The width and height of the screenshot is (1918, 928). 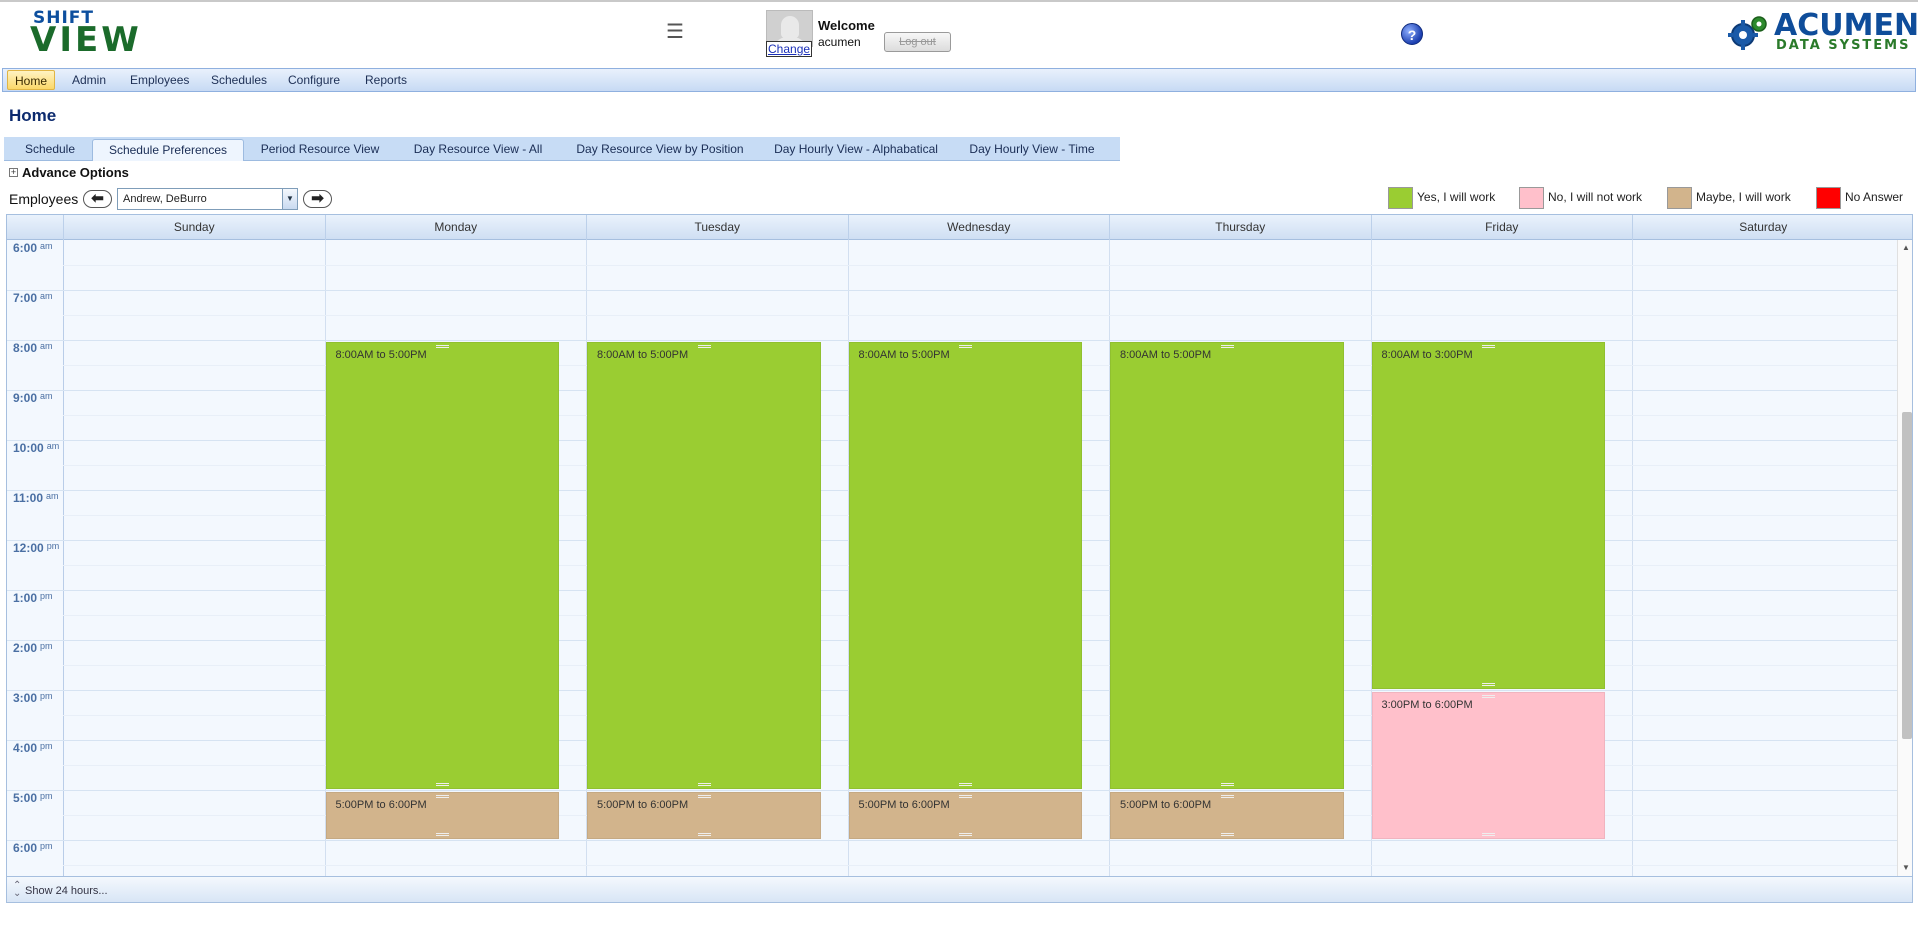 What do you see at coordinates (478, 150) in the screenshot?
I see `tab-day-resource-view-all: Day Resource View - All` at bounding box center [478, 150].